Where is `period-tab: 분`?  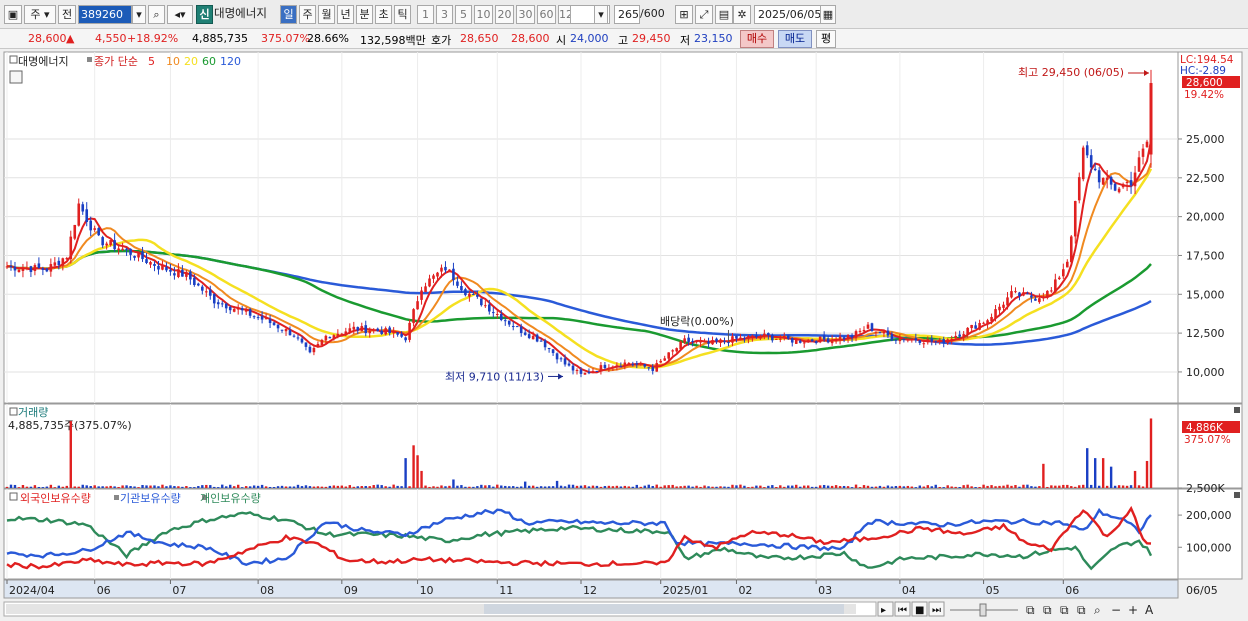
period-tab: 분 is located at coordinates (364, 14).